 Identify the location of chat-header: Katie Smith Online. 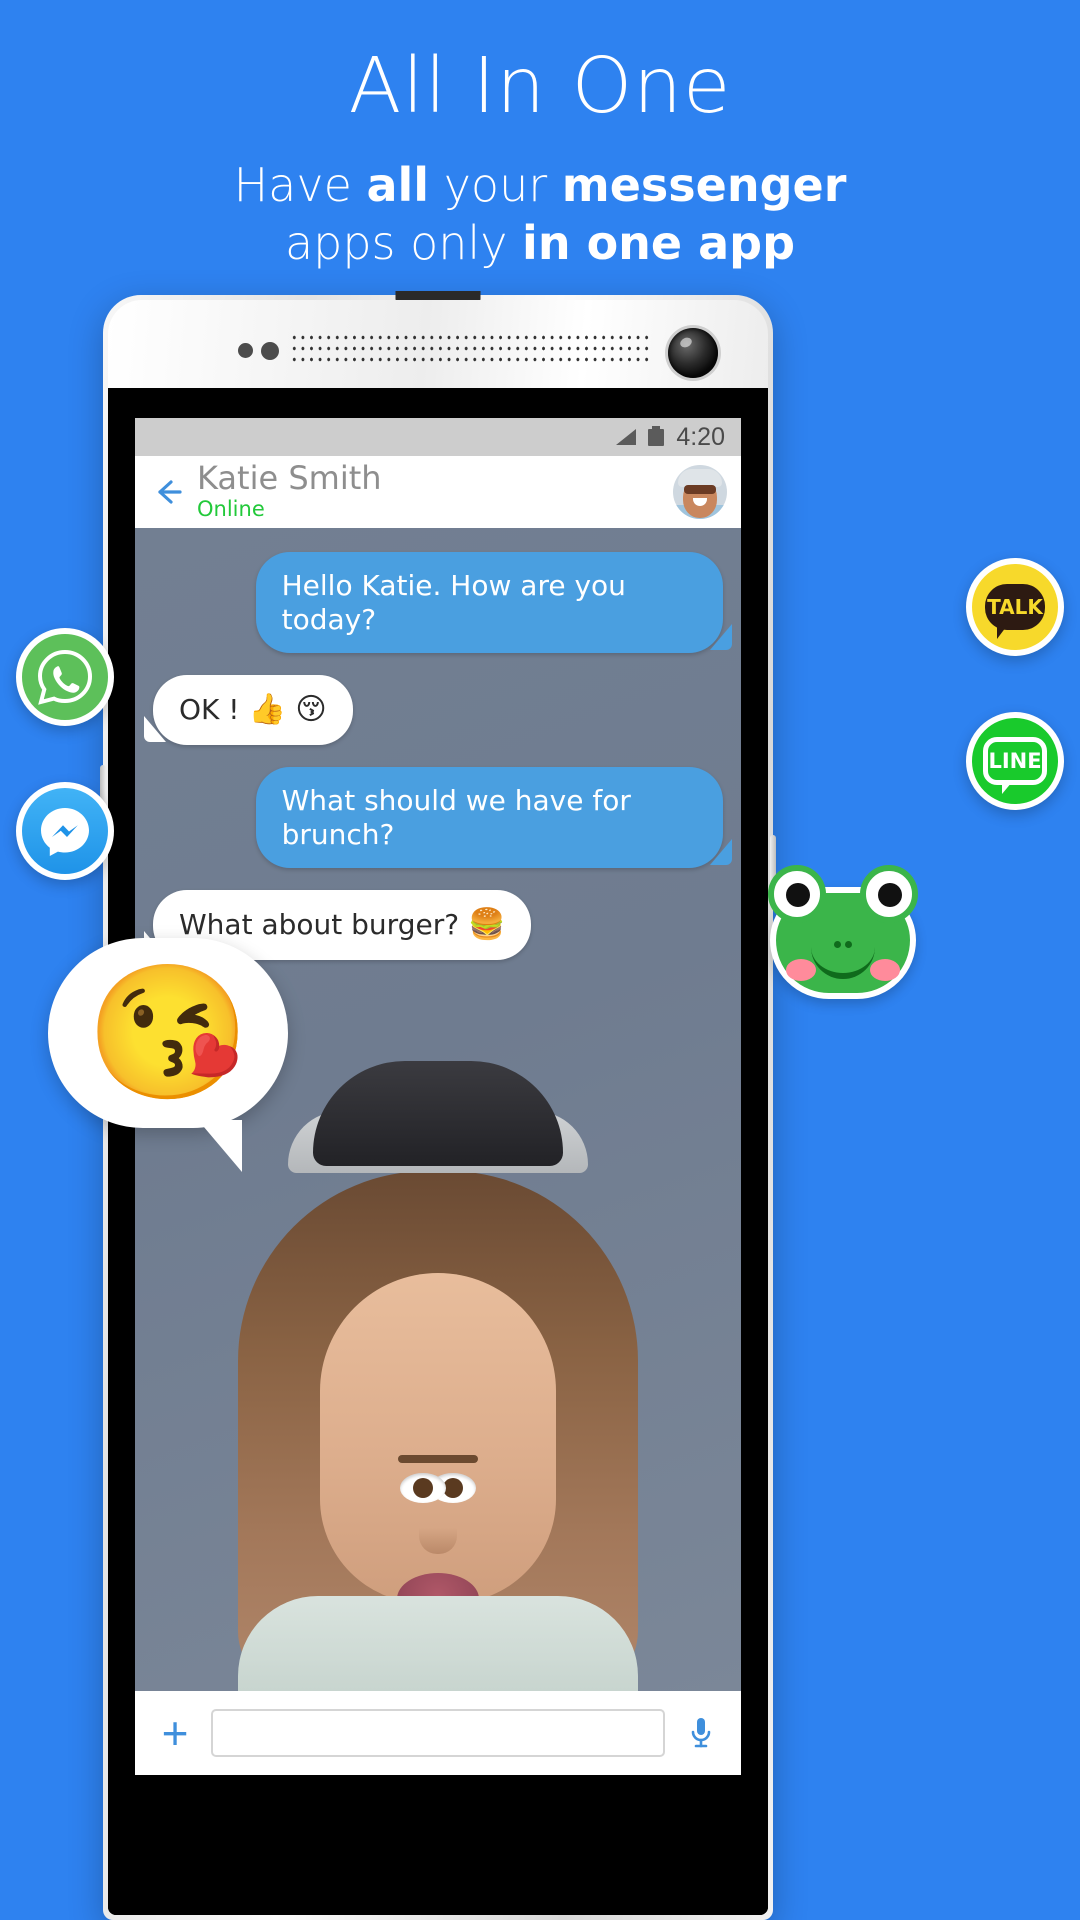
(438, 492).